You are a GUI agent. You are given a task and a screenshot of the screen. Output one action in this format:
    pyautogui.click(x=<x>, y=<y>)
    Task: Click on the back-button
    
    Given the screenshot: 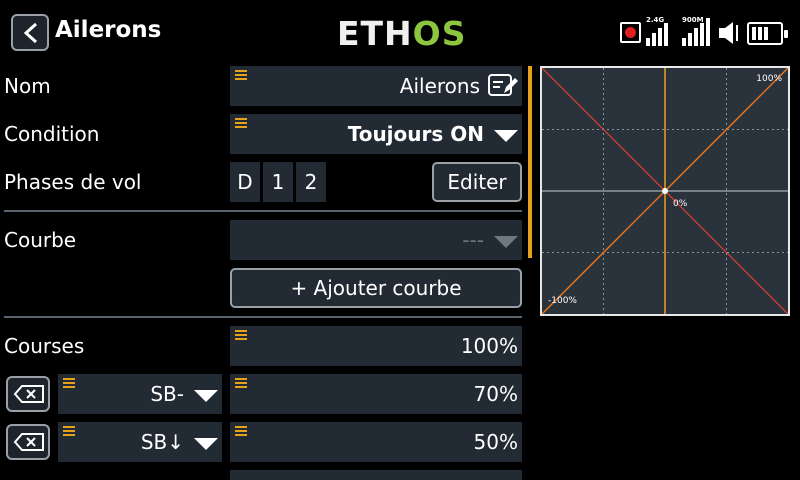 What is the action you would take?
    pyautogui.click(x=30, y=32)
    